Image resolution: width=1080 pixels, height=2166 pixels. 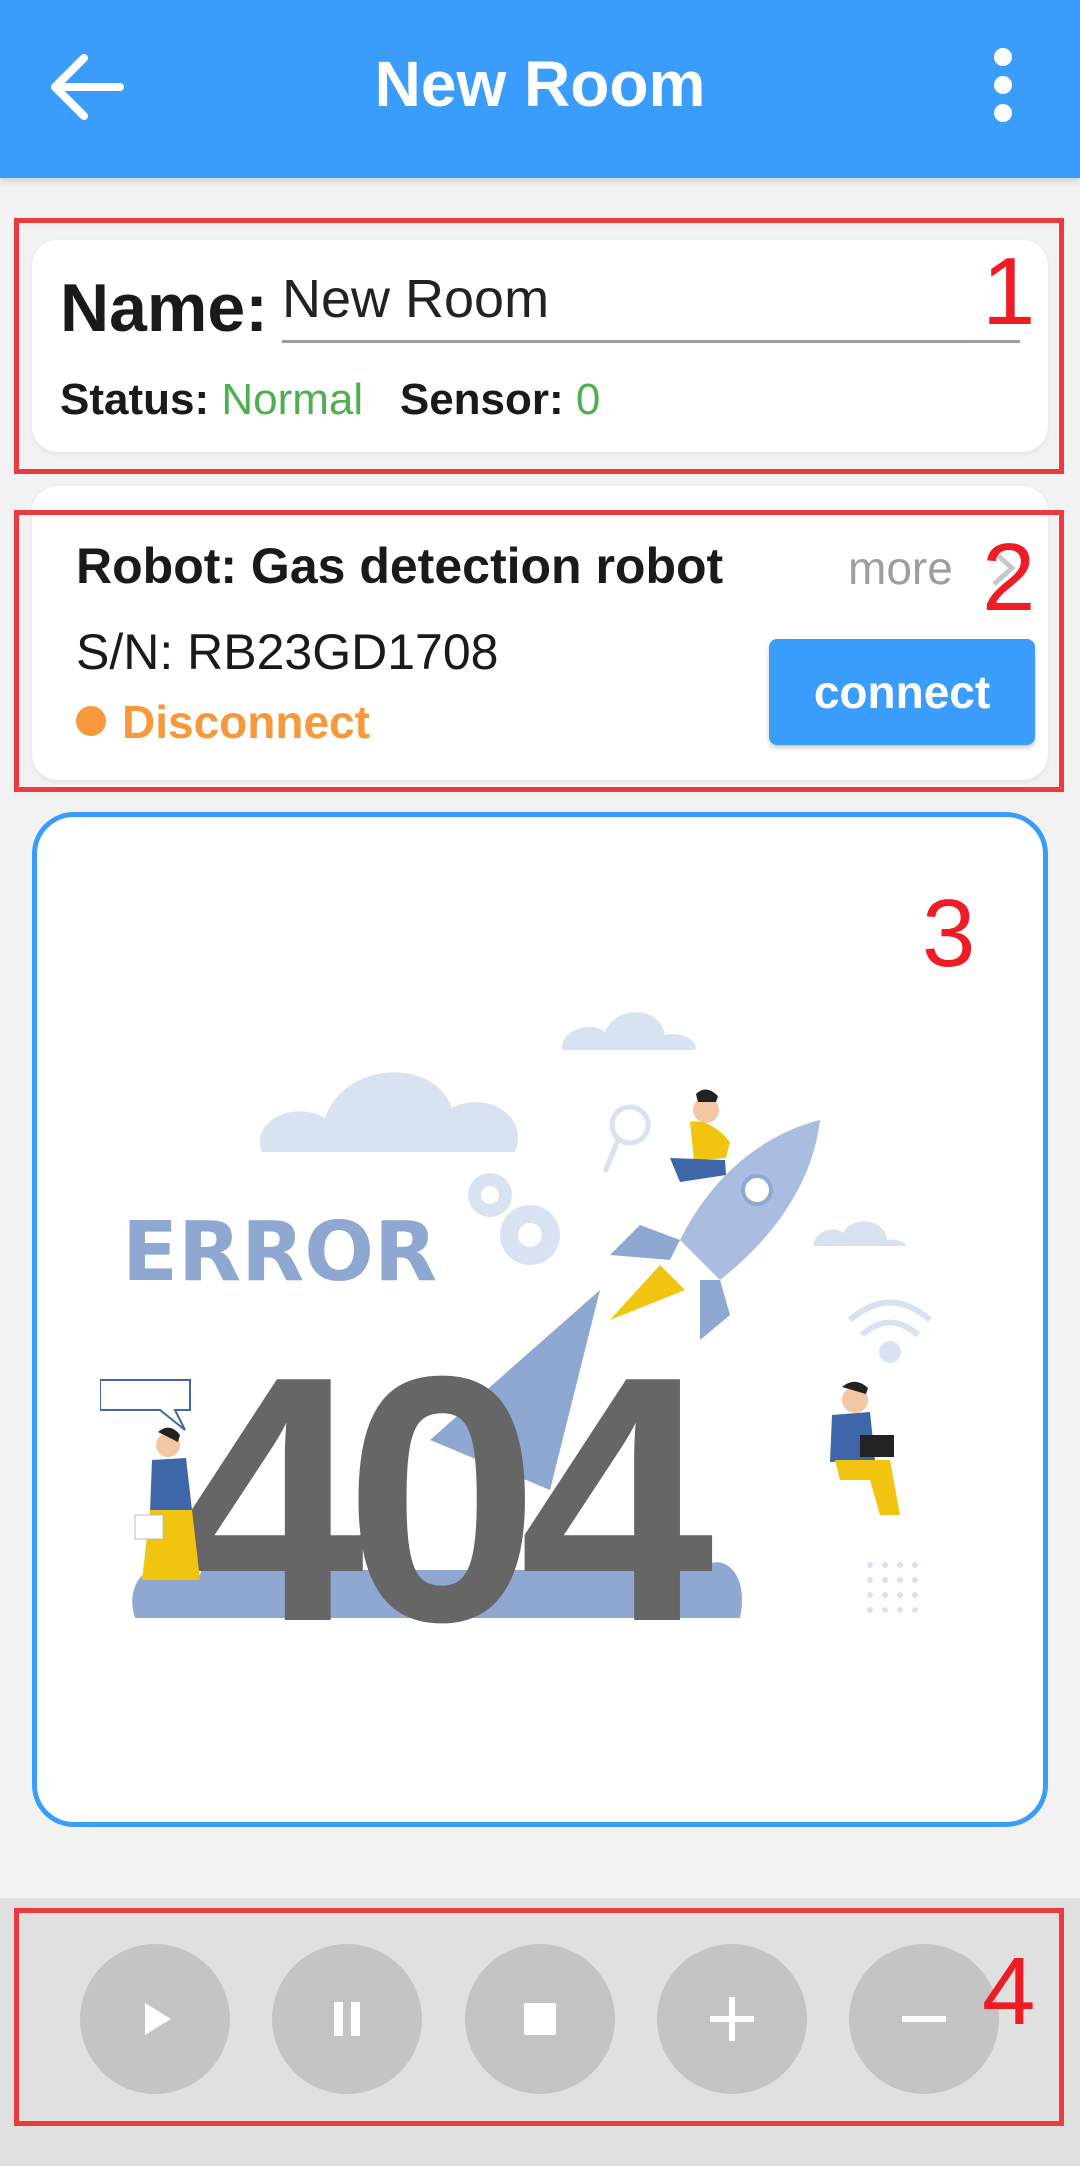 I want to click on person-right, so click(x=865, y=1448).